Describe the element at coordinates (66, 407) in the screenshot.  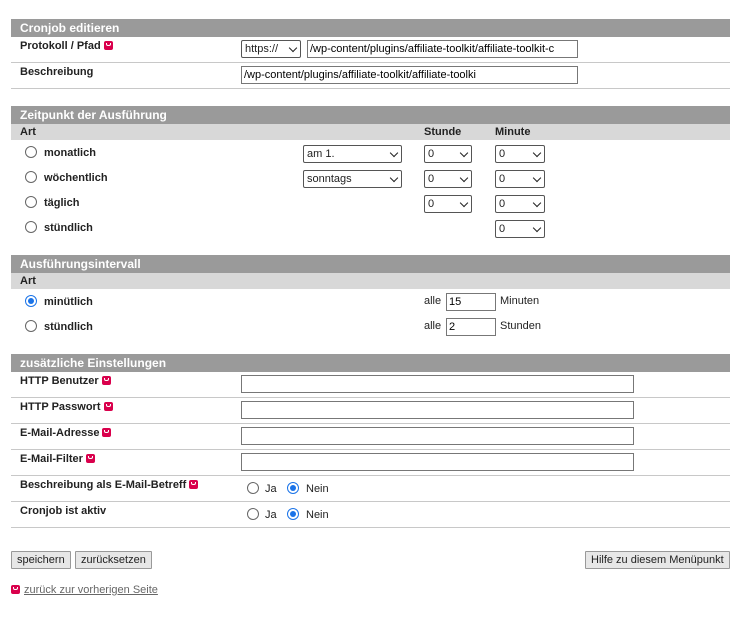
I see `http-pass-label: HTTP Passwort` at that location.